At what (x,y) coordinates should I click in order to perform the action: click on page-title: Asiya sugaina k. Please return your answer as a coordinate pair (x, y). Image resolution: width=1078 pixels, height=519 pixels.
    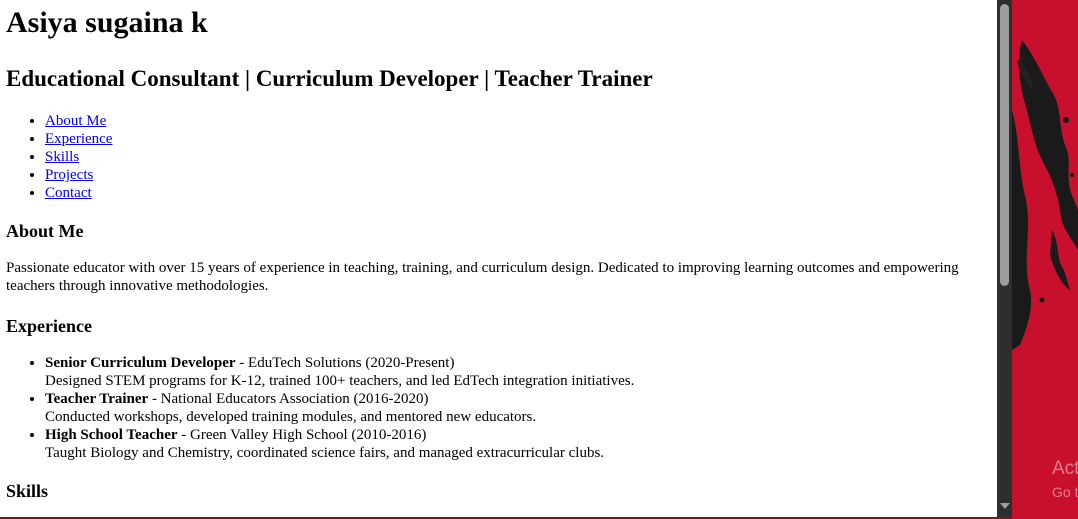
    Looking at the image, I should click on (107, 22).